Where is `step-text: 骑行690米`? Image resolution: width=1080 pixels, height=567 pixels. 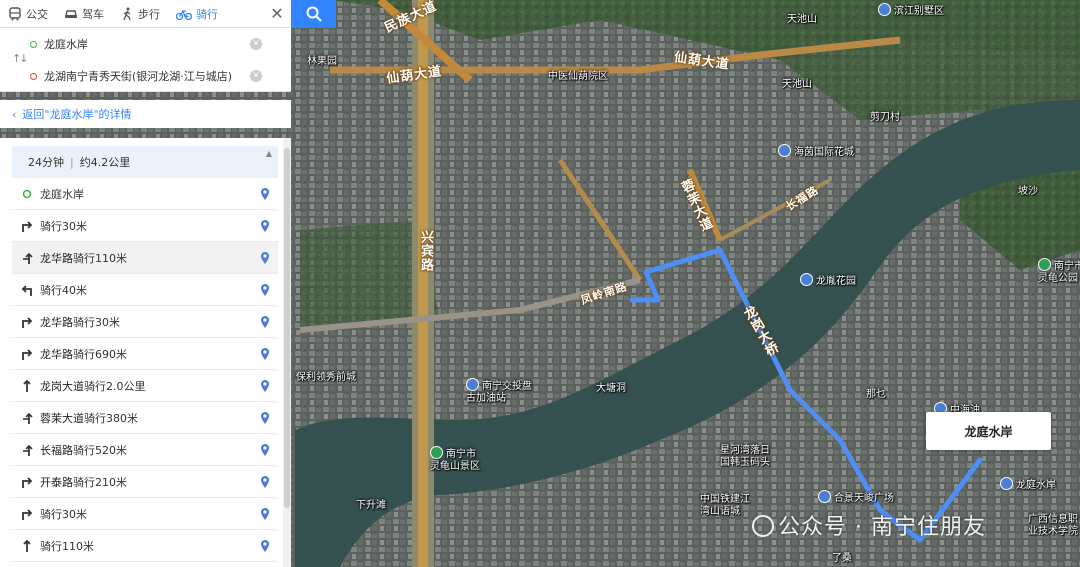 step-text: 骑行690米 is located at coordinates (100, 354).